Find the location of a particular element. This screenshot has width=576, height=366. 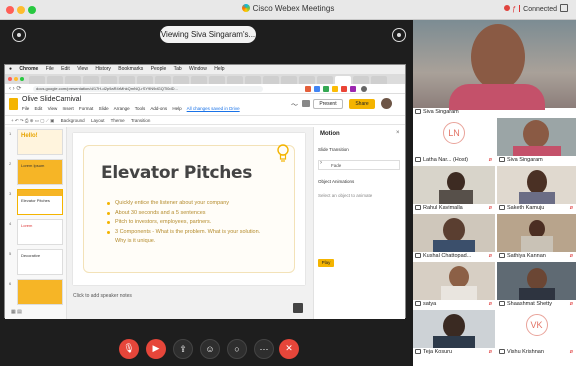

participant-tile: satya ø is located at coordinates (454, 285).